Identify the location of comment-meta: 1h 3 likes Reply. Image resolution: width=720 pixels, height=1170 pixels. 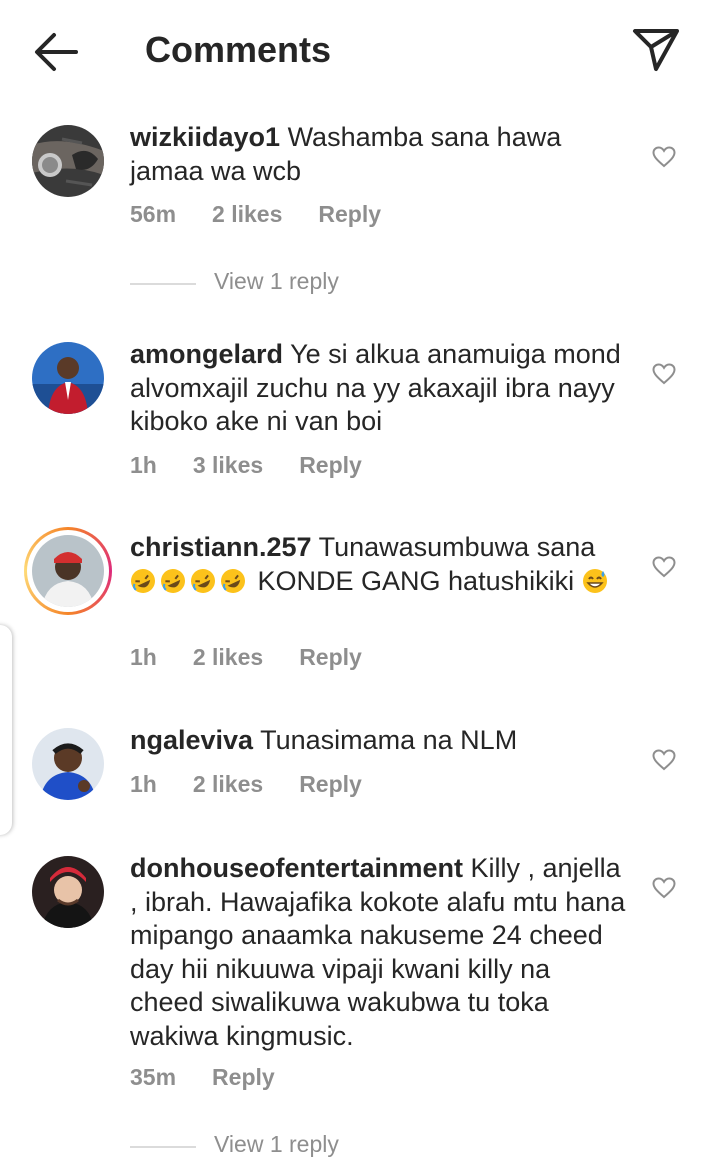
(264, 465).